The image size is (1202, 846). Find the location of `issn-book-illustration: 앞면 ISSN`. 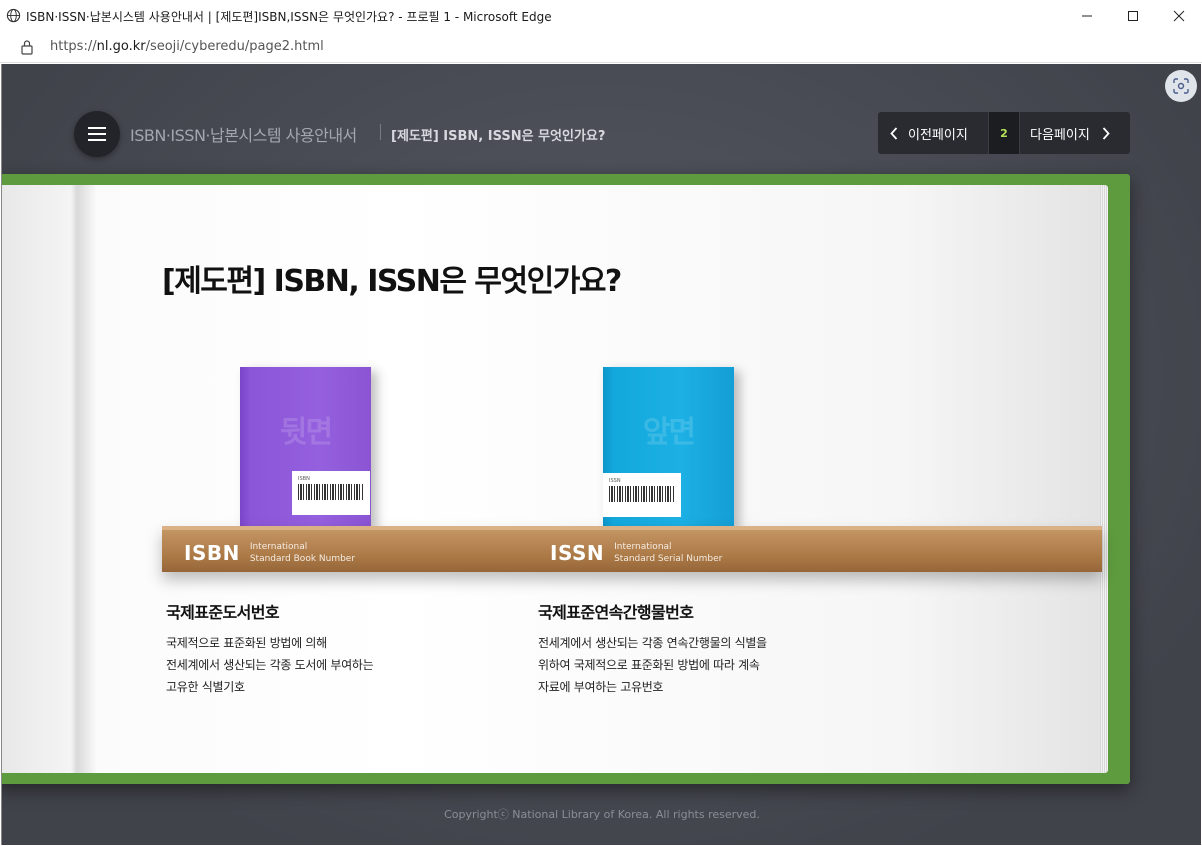

issn-book-illustration: 앞면 ISSN is located at coordinates (668, 447).